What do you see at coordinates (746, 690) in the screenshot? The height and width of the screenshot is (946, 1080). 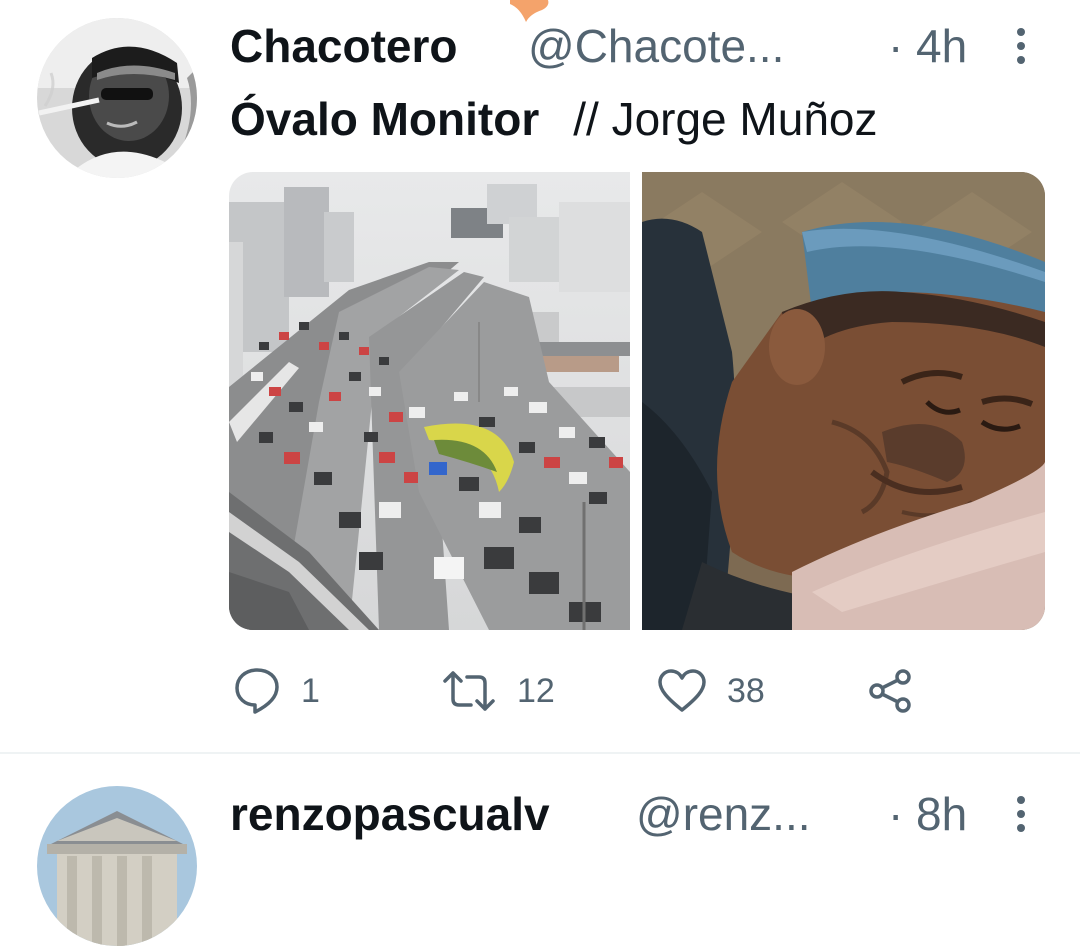 I see `like-count: 38` at bounding box center [746, 690].